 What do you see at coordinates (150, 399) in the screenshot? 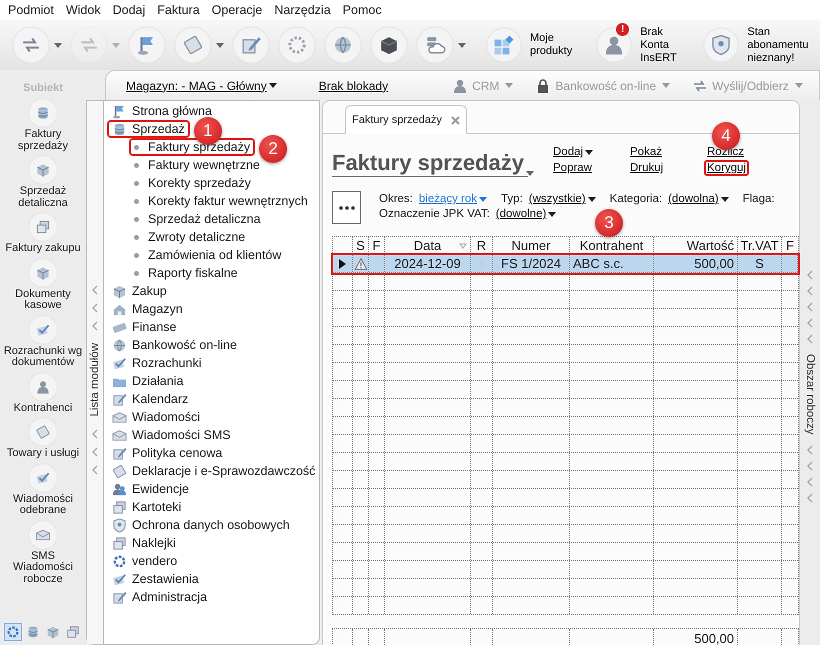
I see `tree-item: Kalendarz` at bounding box center [150, 399].